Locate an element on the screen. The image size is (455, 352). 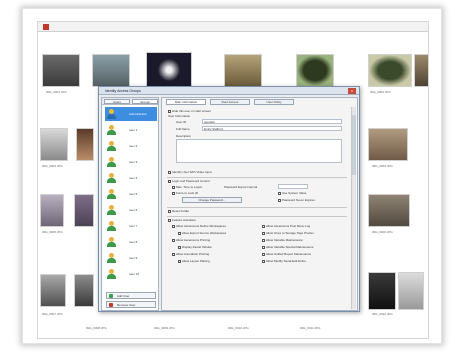
never-expires-option: Password Never Expires is located at coordinates (296, 200).